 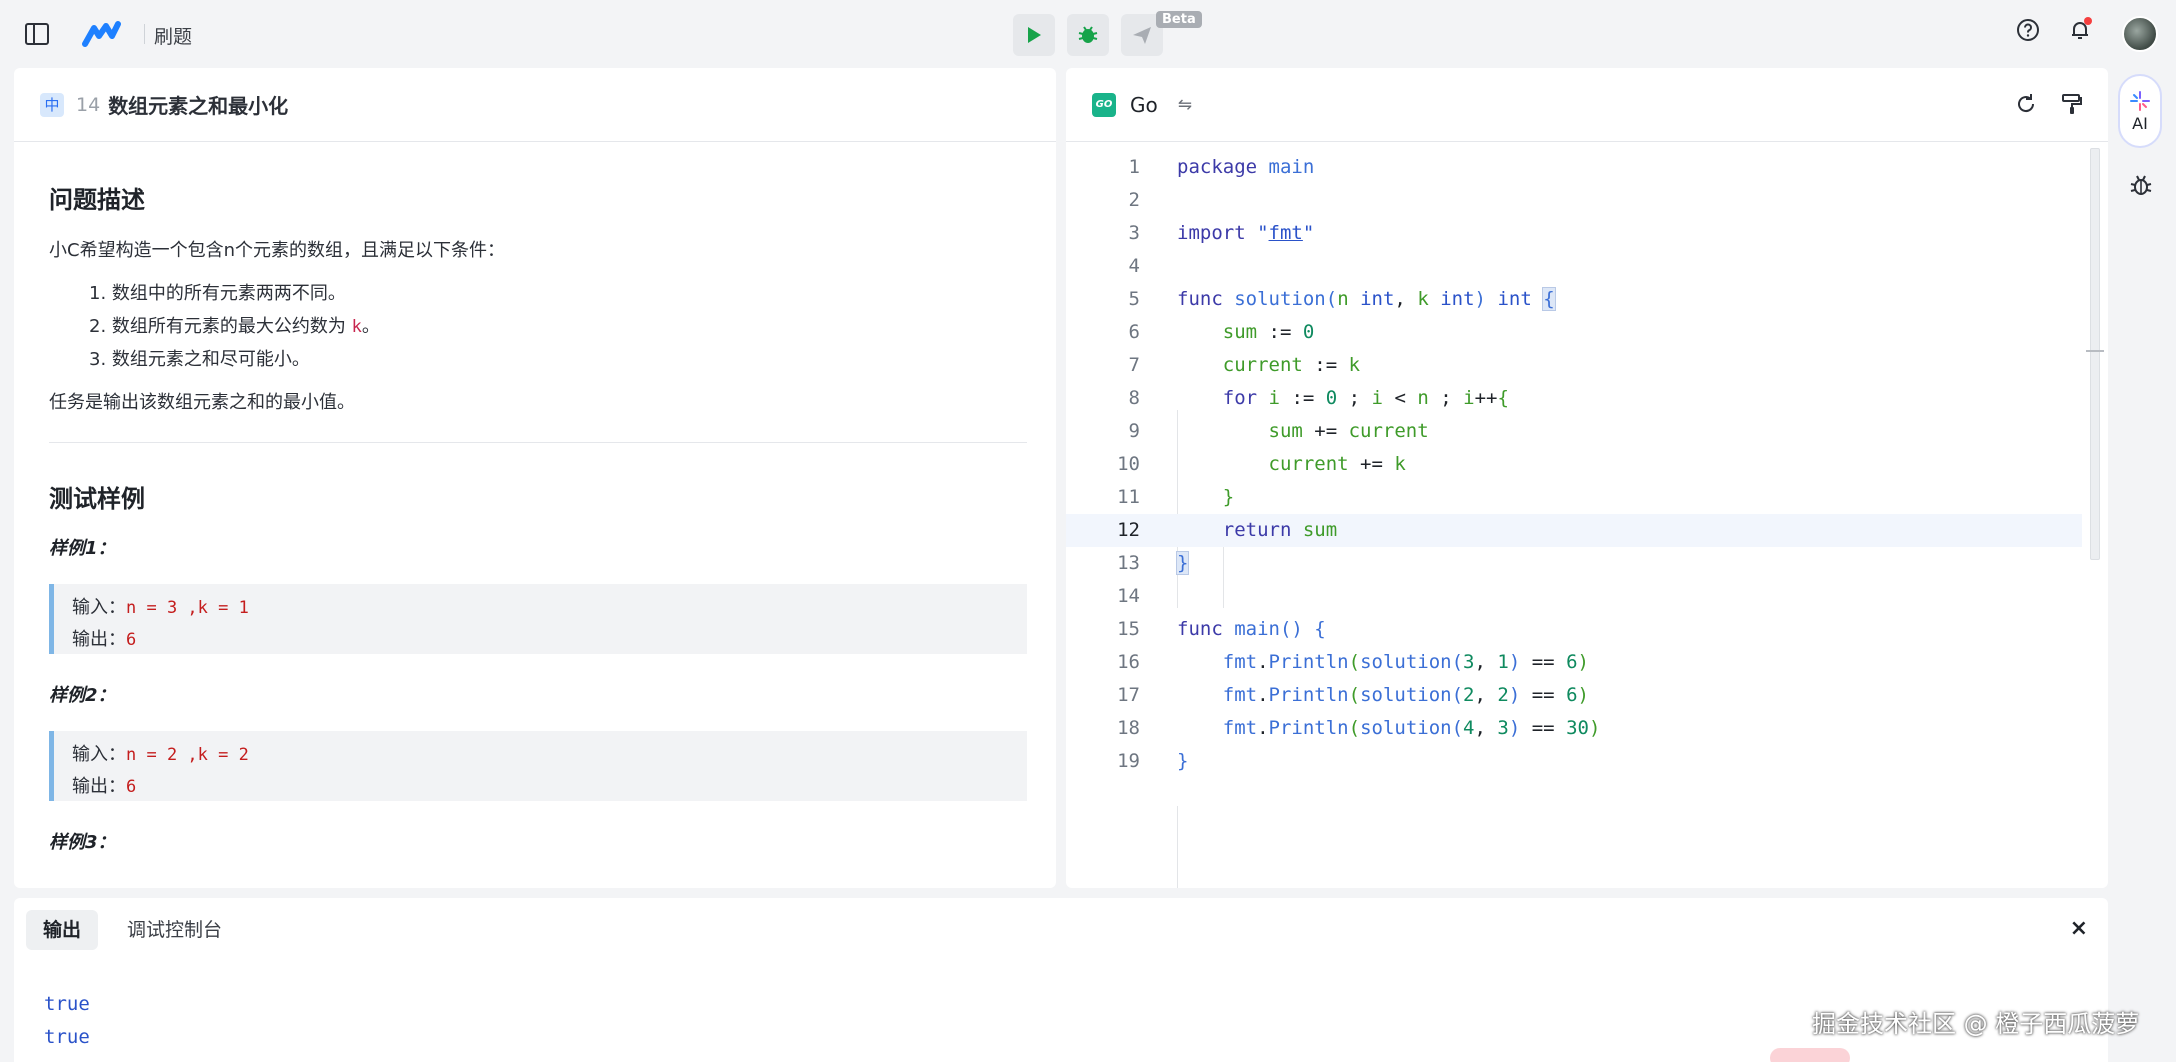 I want to click on help-icon, so click(x=2028, y=30).